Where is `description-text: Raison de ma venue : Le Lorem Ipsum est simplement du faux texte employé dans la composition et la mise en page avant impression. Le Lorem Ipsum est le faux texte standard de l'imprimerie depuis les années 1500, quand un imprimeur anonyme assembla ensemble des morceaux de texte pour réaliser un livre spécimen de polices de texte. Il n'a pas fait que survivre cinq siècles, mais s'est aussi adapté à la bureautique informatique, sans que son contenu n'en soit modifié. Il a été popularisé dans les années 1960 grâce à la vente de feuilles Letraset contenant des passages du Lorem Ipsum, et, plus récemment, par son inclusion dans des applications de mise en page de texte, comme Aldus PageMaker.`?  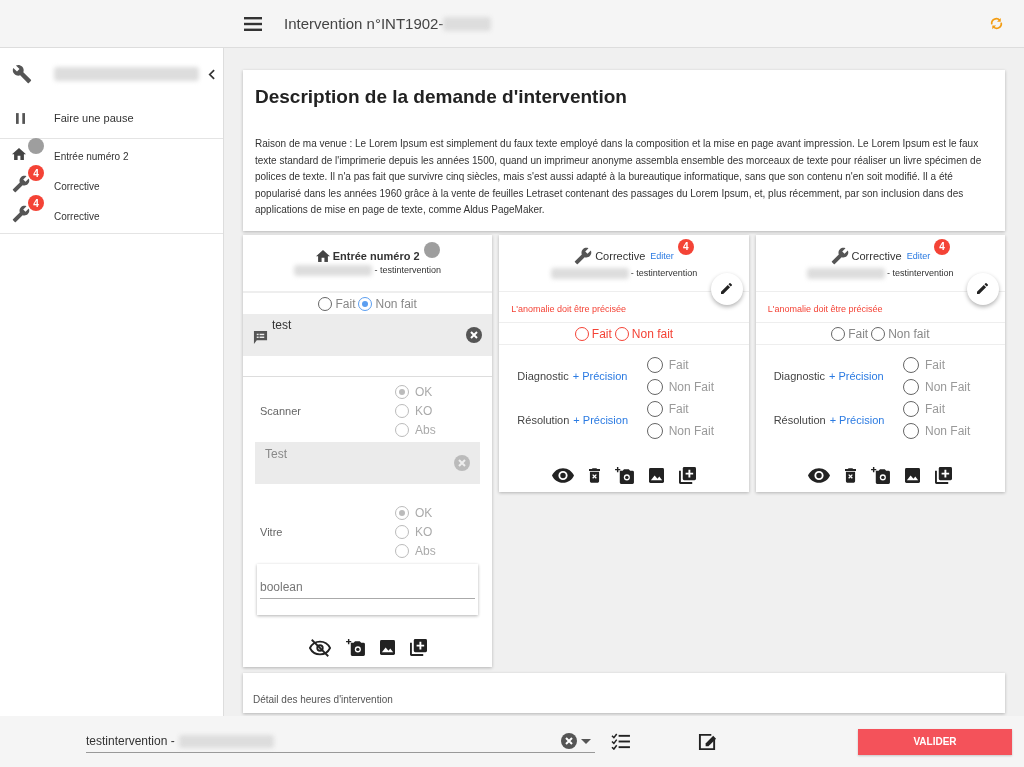 description-text: Raison de ma venue : Le Lorem Ipsum est simplement du faux texte employé dans la composition et la mise en page avant impression. Le Lorem Ipsum est le faux texte standard de l'imprimerie depuis les années 1500, quand un imprimeur anonyme assembla ensemble des morceaux de texte pour réaliser un livre spécimen de polices de texte. Il n'a pas fait que survivre cinq siècles, mais s'est aussi adapté à la bureautique informatique, sans que son contenu n'en soit modifié. Il a été popularisé dans les années 1960 grâce à la vente de feuilles Letraset contenant des passages du Lorem Ipsum, et, plus récemment, par son inclusion dans des applications de mise en page de texte, comme Aldus PageMaker. is located at coordinates (619, 177).